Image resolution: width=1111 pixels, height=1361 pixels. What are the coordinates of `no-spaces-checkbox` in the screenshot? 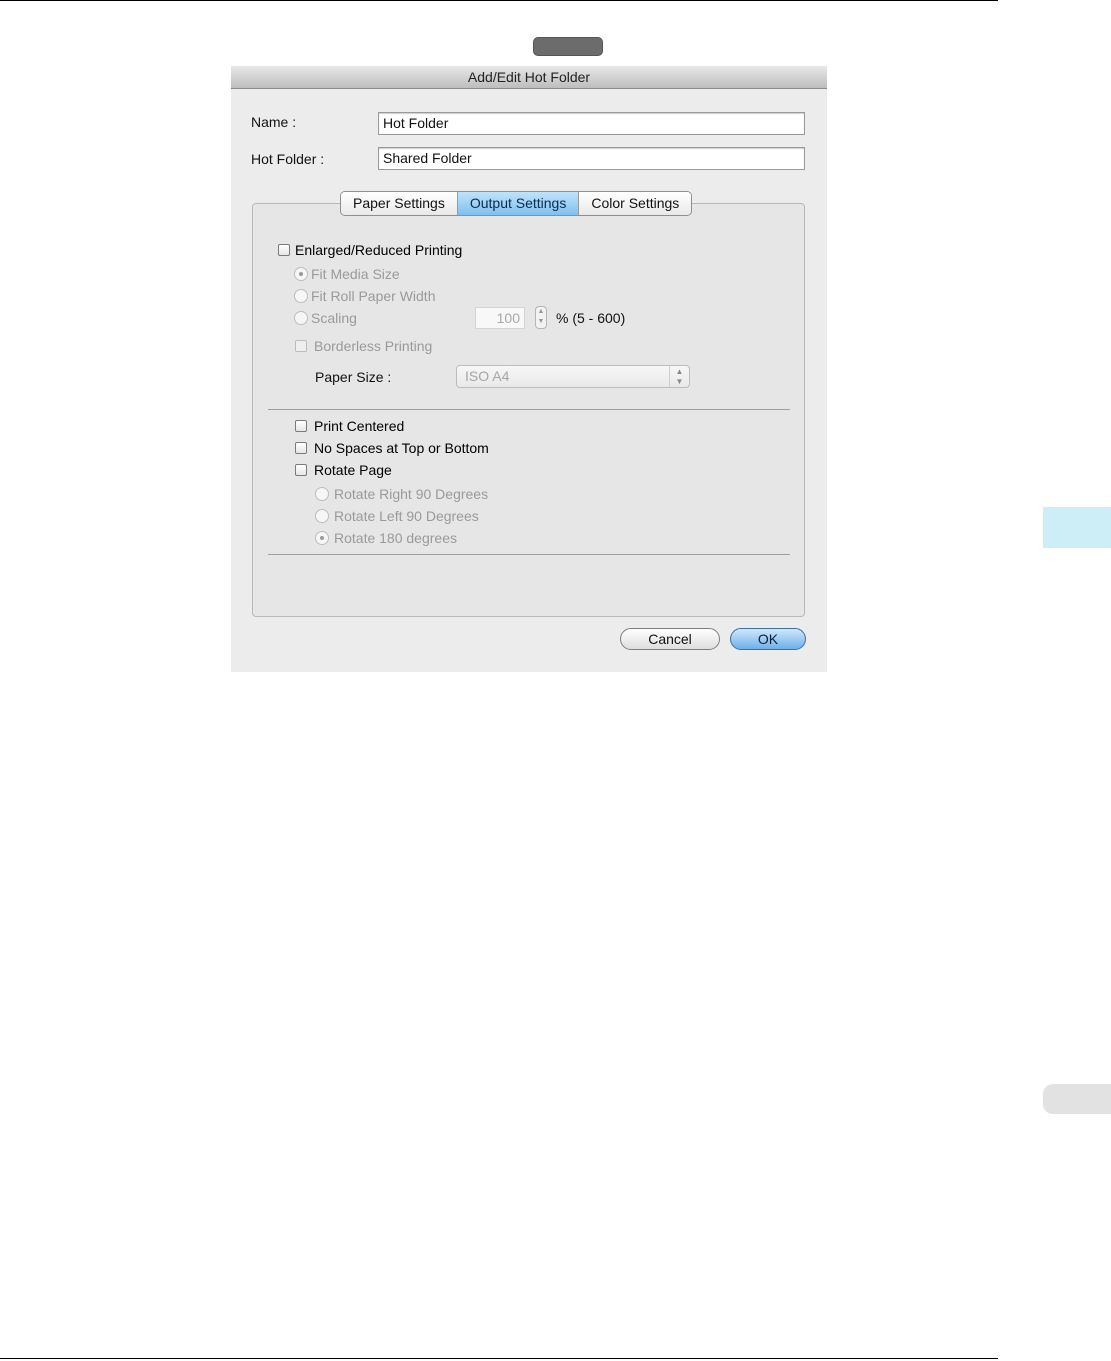 It's located at (301, 448).